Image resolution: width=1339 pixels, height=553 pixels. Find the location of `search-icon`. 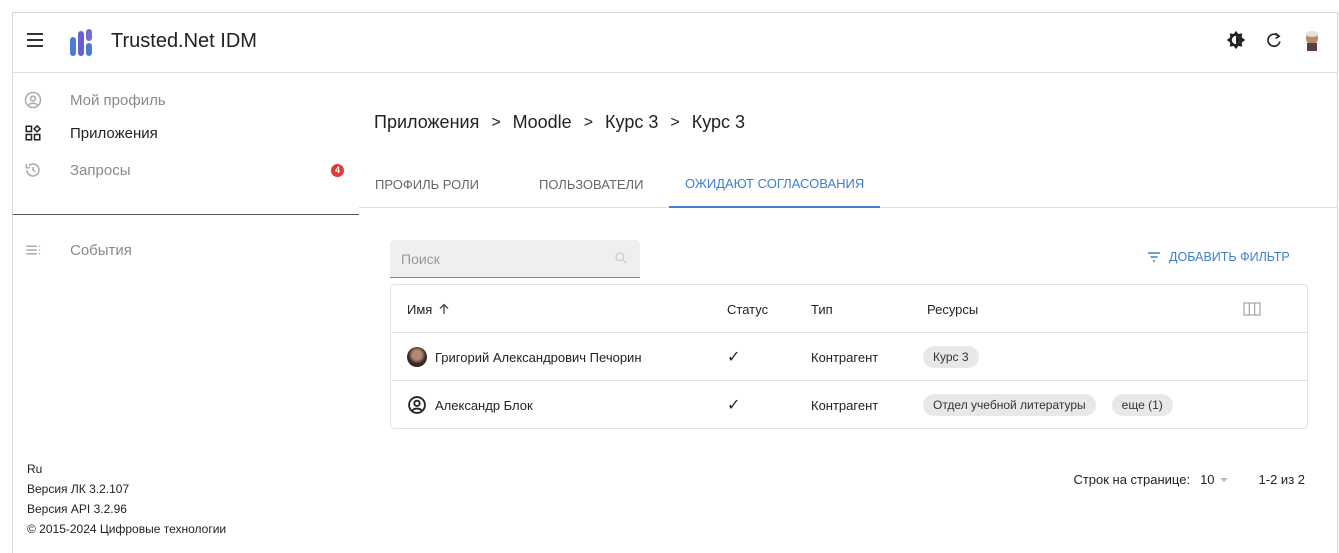

search-icon is located at coordinates (621, 258).